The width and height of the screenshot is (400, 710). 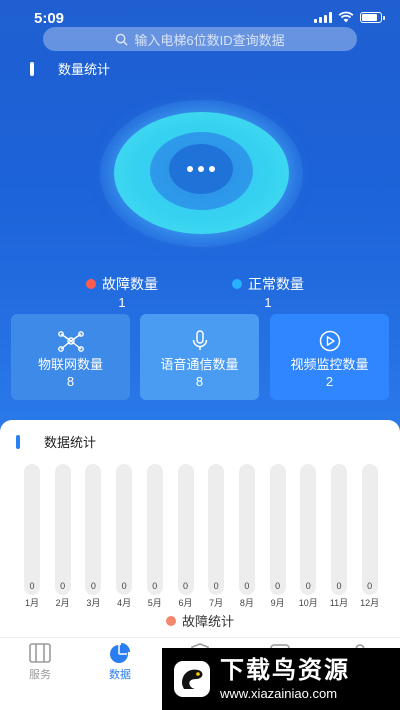 What do you see at coordinates (84, 69) in the screenshot?
I see `overview-title-text: 数量统计` at bounding box center [84, 69].